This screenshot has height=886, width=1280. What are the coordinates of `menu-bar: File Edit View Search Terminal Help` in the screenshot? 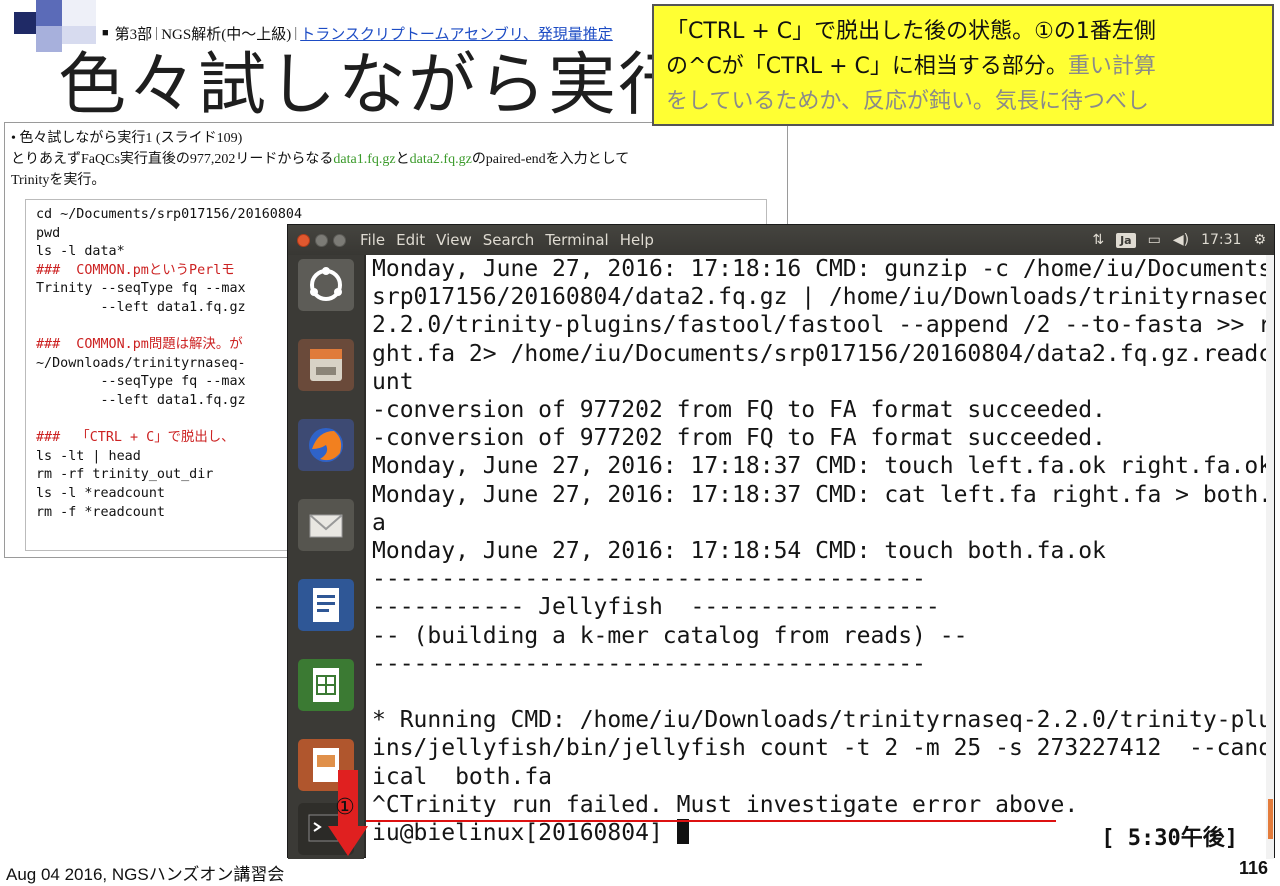 It's located at (512, 240).